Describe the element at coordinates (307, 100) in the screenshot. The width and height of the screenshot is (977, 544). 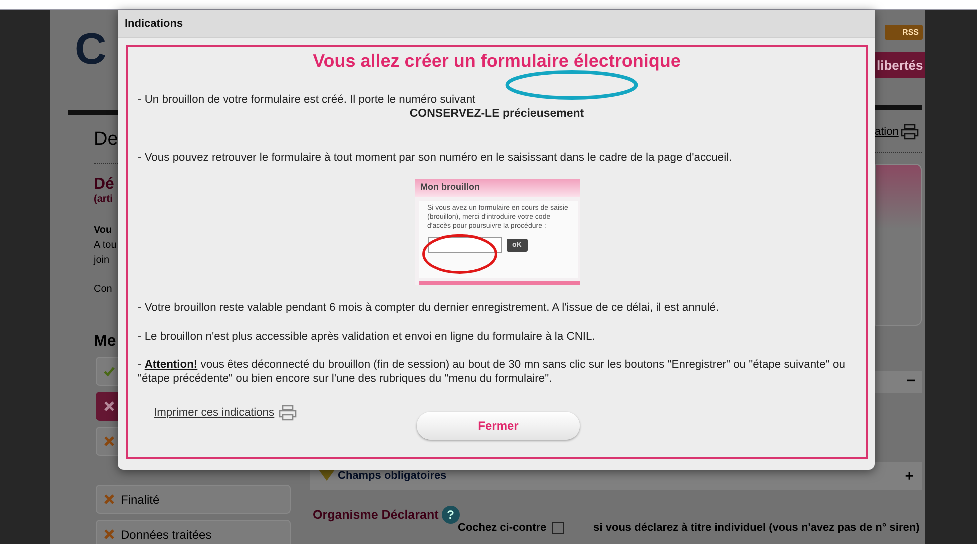
I see `paragraph: - Un brouillon de votre formulaire est créé. Il porte le numéro suivant` at that location.